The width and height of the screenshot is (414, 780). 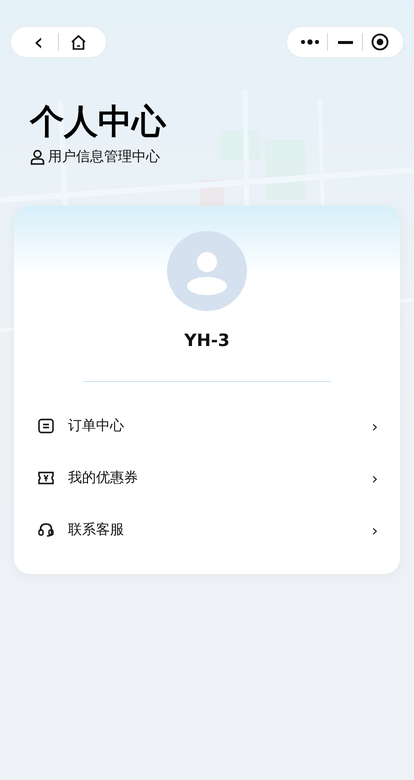 What do you see at coordinates (207, 426) in the screenshot?
I see `menu-item: 订单中心 ›` at bounding box center [207, 426].